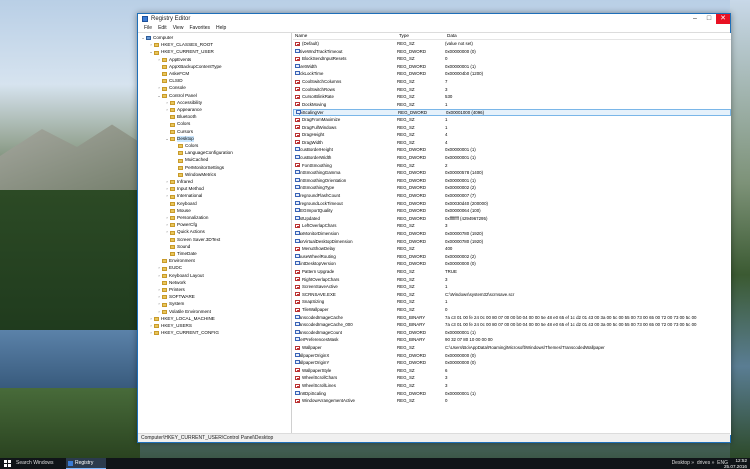 Image resolution: width=750 pixels, height=469 pixels. What do you see at coordinates (180, 276) in the screenshot?
I see `tree-item: › Keyboard Layout` at bounding box center [180, 276].